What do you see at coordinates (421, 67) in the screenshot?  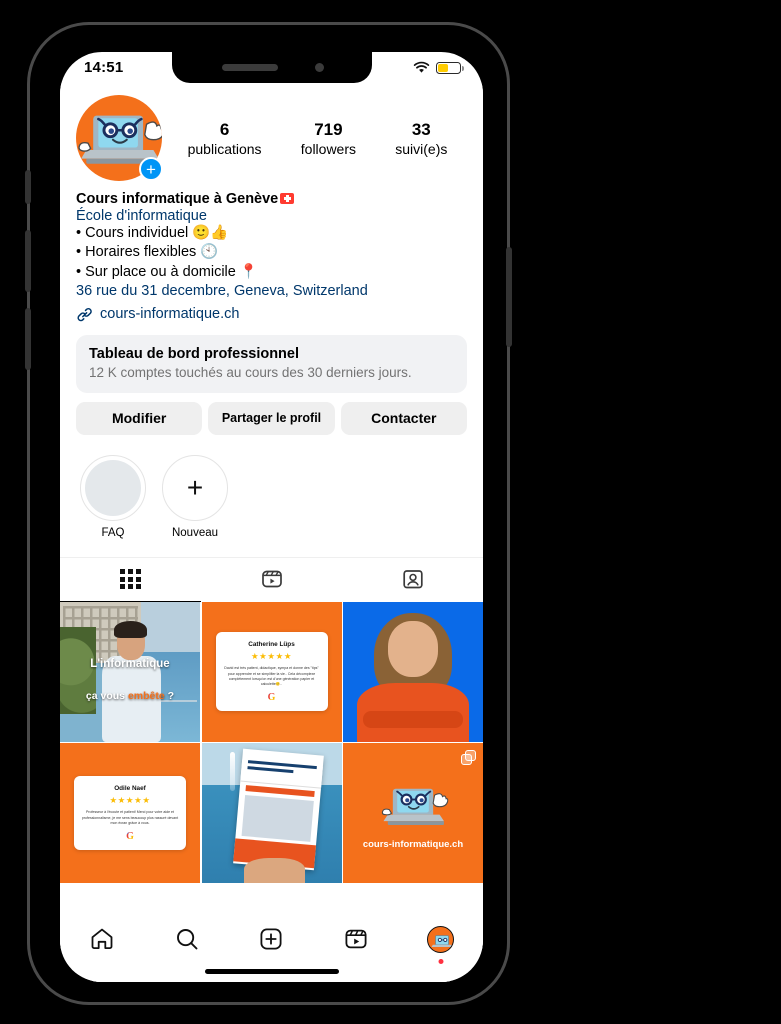 I see `wifi-icon` at bounding box center [421, 67].